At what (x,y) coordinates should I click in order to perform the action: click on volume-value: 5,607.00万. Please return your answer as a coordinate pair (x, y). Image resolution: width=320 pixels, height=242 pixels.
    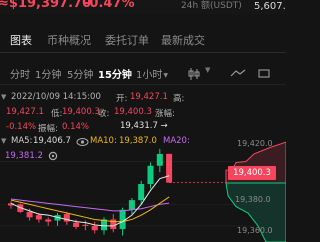
    Looking at the image, I should click on (270, 6).